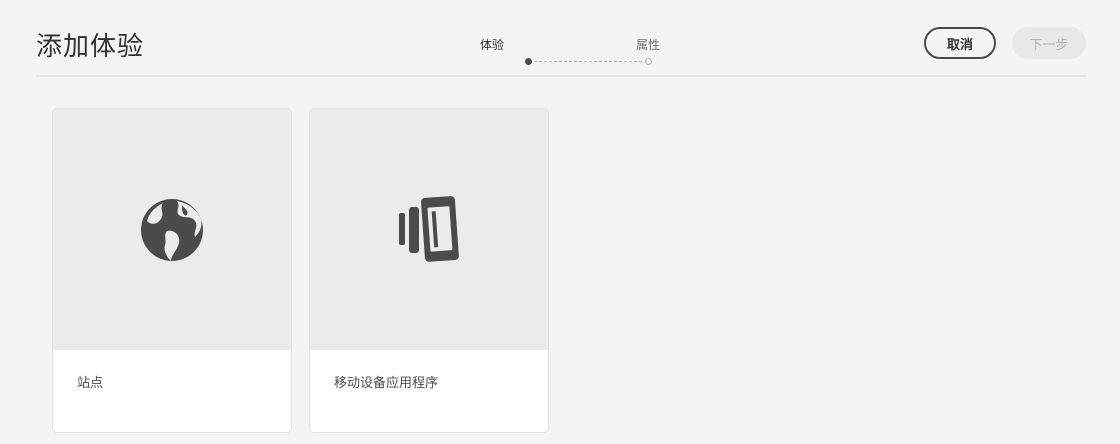  I want to click on step-properties-dot, so click(648, 61).